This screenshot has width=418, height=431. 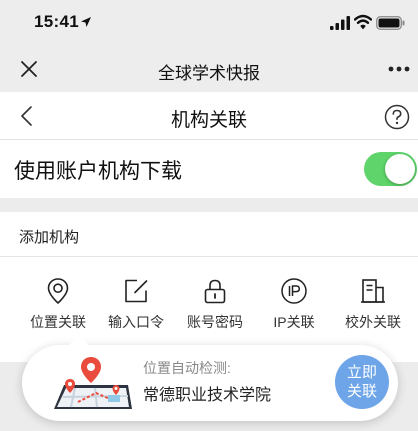 What do you see at coordinates (187, 368) in the screenshot?
I see `detect-label: 位置自动检测:` at bounding box center [187, 368].